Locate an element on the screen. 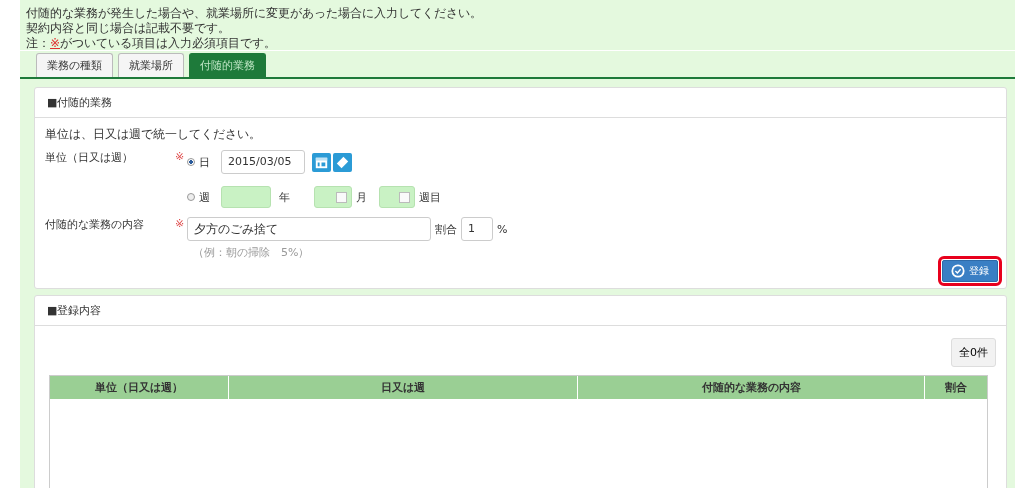  unit-label: 月 is located at coordinates (361, 197).